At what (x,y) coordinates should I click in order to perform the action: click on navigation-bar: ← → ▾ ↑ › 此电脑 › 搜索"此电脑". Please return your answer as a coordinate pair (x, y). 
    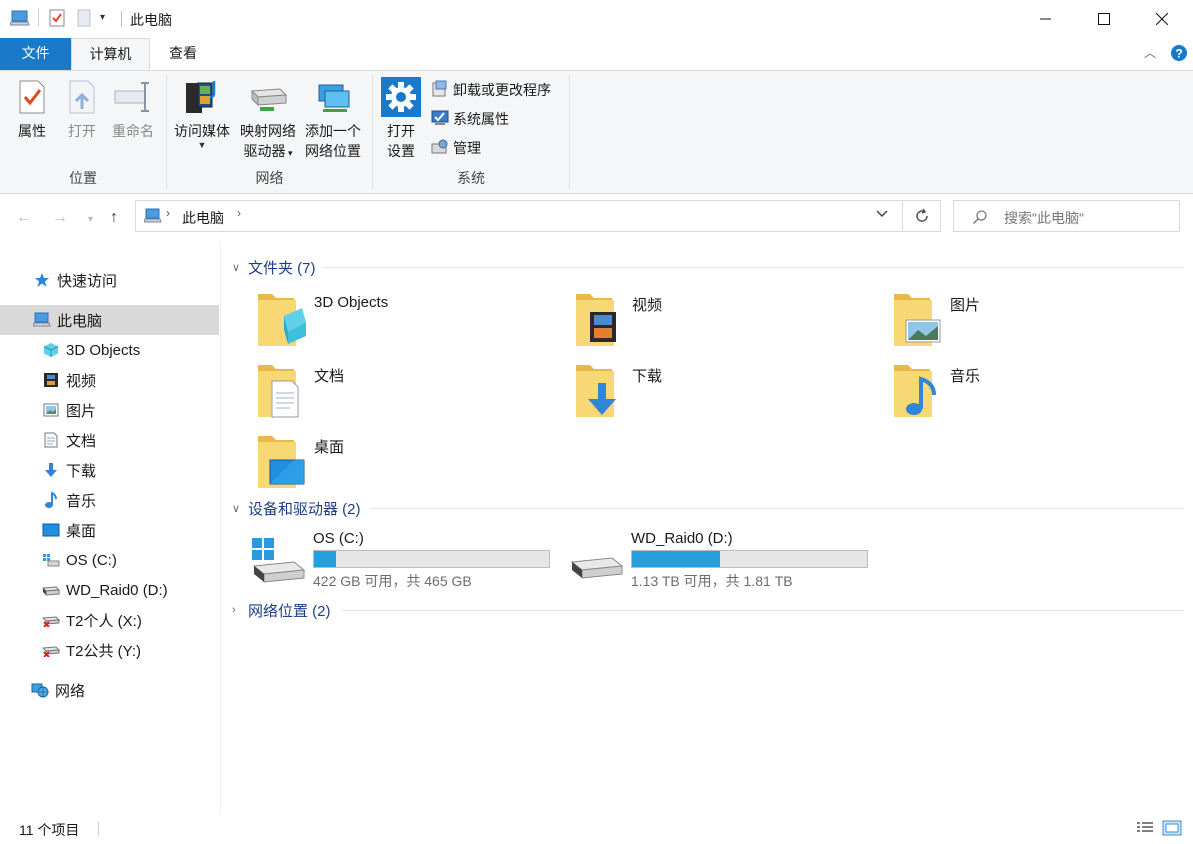
    Looking at the image, I should click on (596, 218).